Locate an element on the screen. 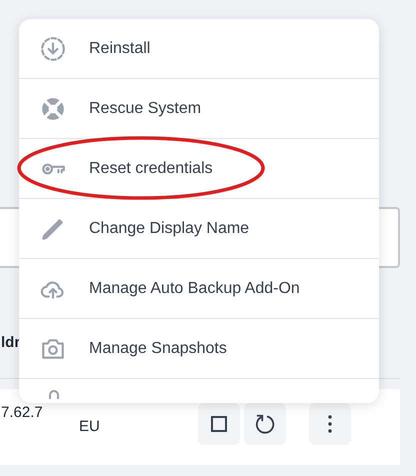 The height and width of the screenshot is (476, 416). menu-item: Manage Auto Backup Add-On is located at coordinates (199, 289).